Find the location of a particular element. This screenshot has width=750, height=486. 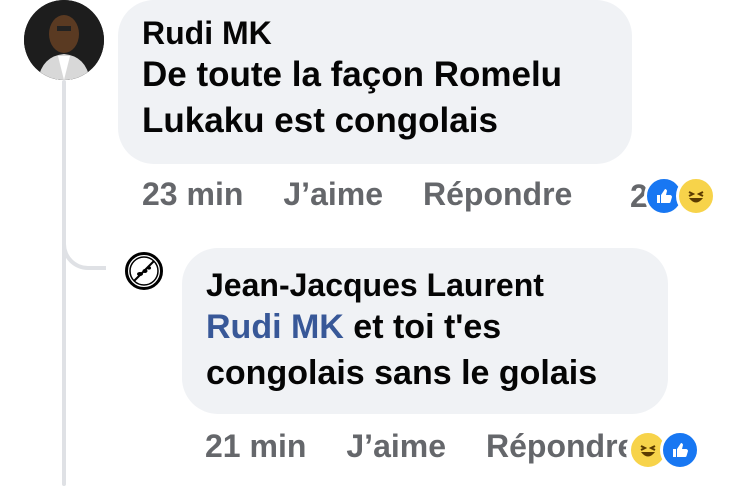

reply-actions: 21 min J’aime Répondre is located at coordinates (440, 446).